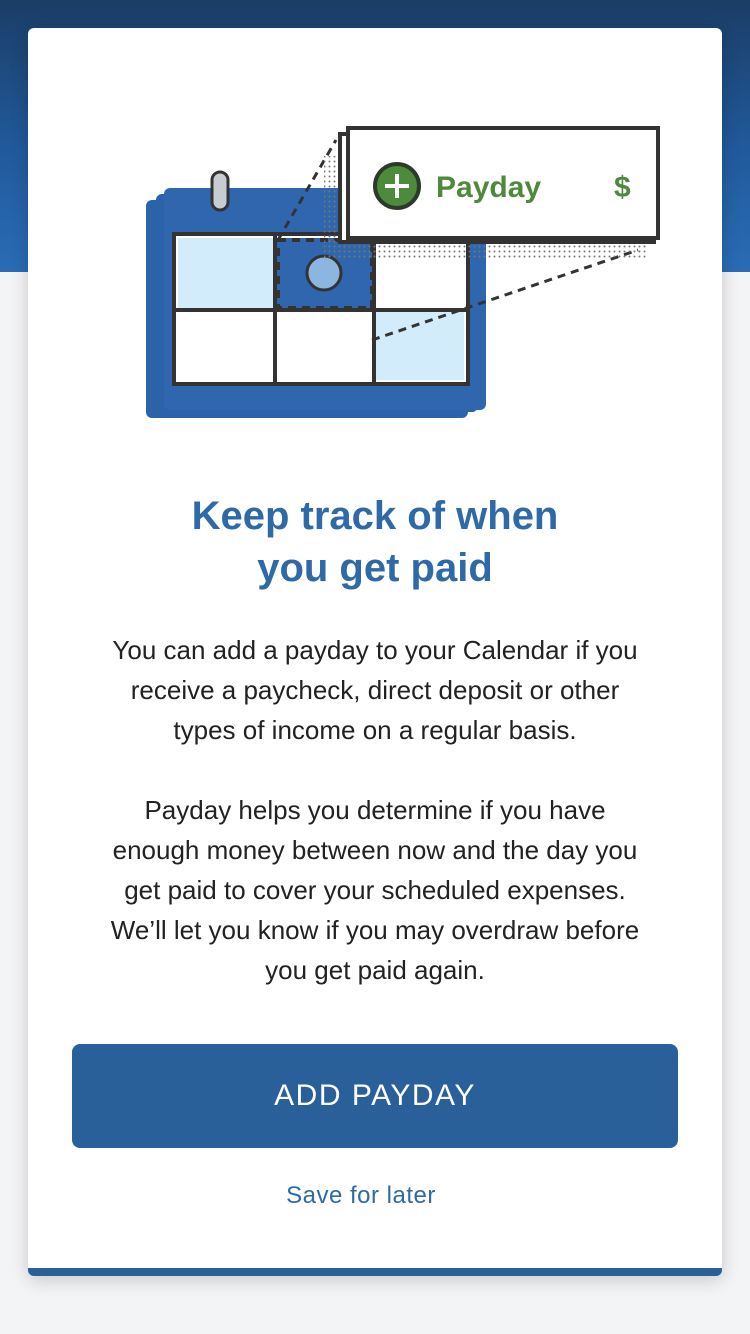 The width and height of the screenshot is (750, 1334). What do you see at coordinates (622, 187) in the screenshot?
I see `payday-badge-currency: $` at bounding box center [622, 187].